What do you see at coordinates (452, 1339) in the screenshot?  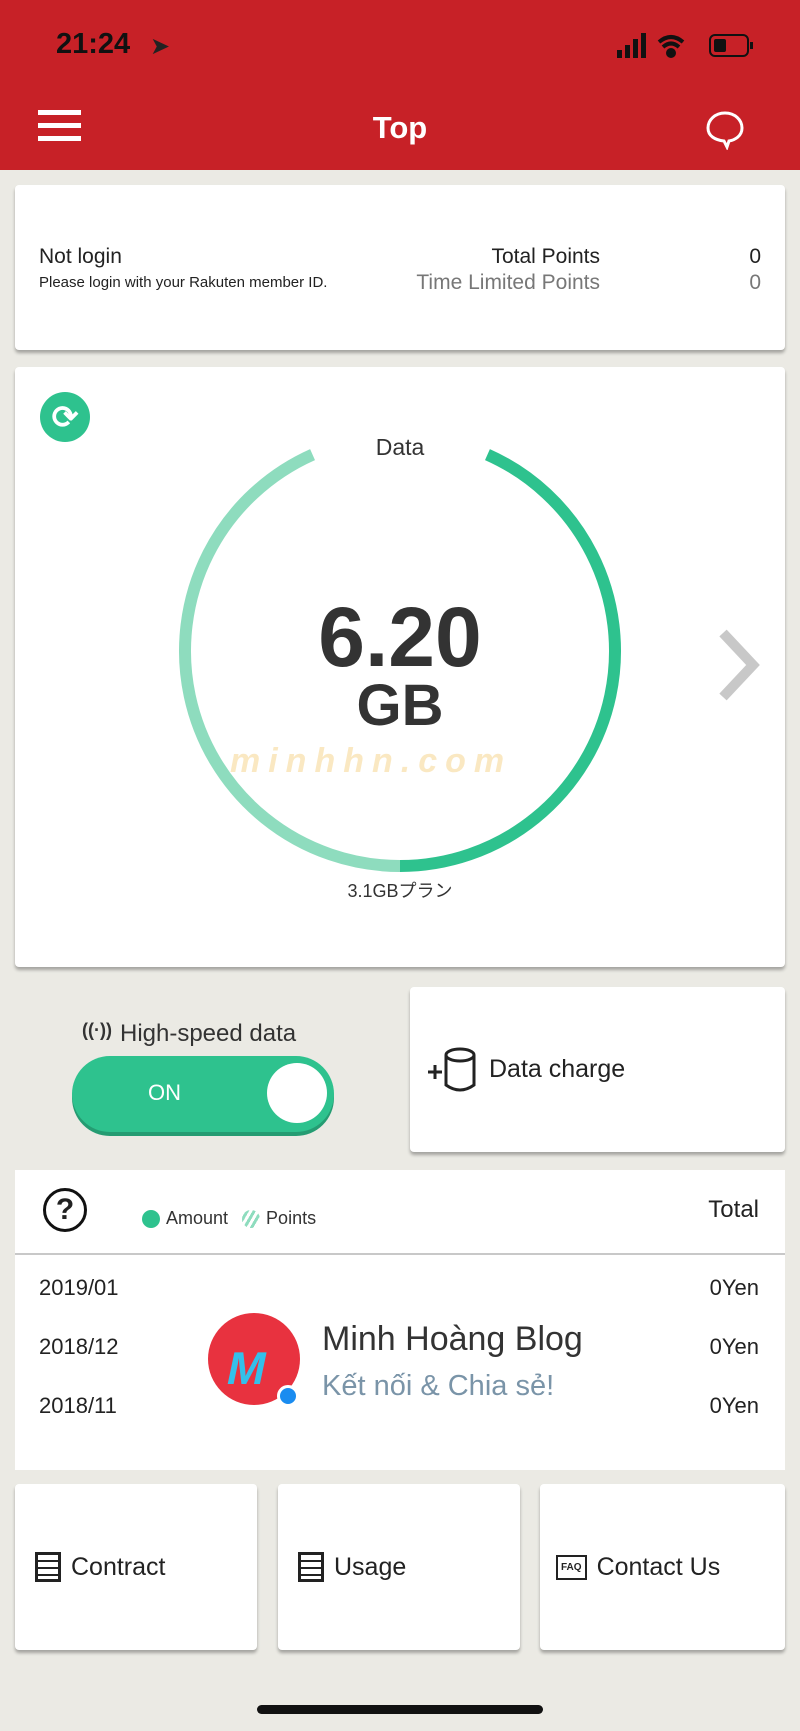 I see `blog-name: Minh Hoàng Blog` at bounding box center [452, 1339].